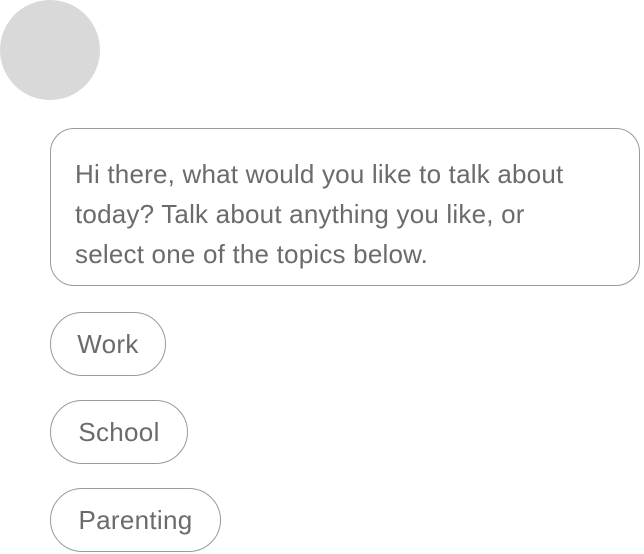 The width and height of the screenshot is (644, 554). Describe the element at coordinates (108, 344) in the screenshot. I see `topic-chip-work: Work` at that location.